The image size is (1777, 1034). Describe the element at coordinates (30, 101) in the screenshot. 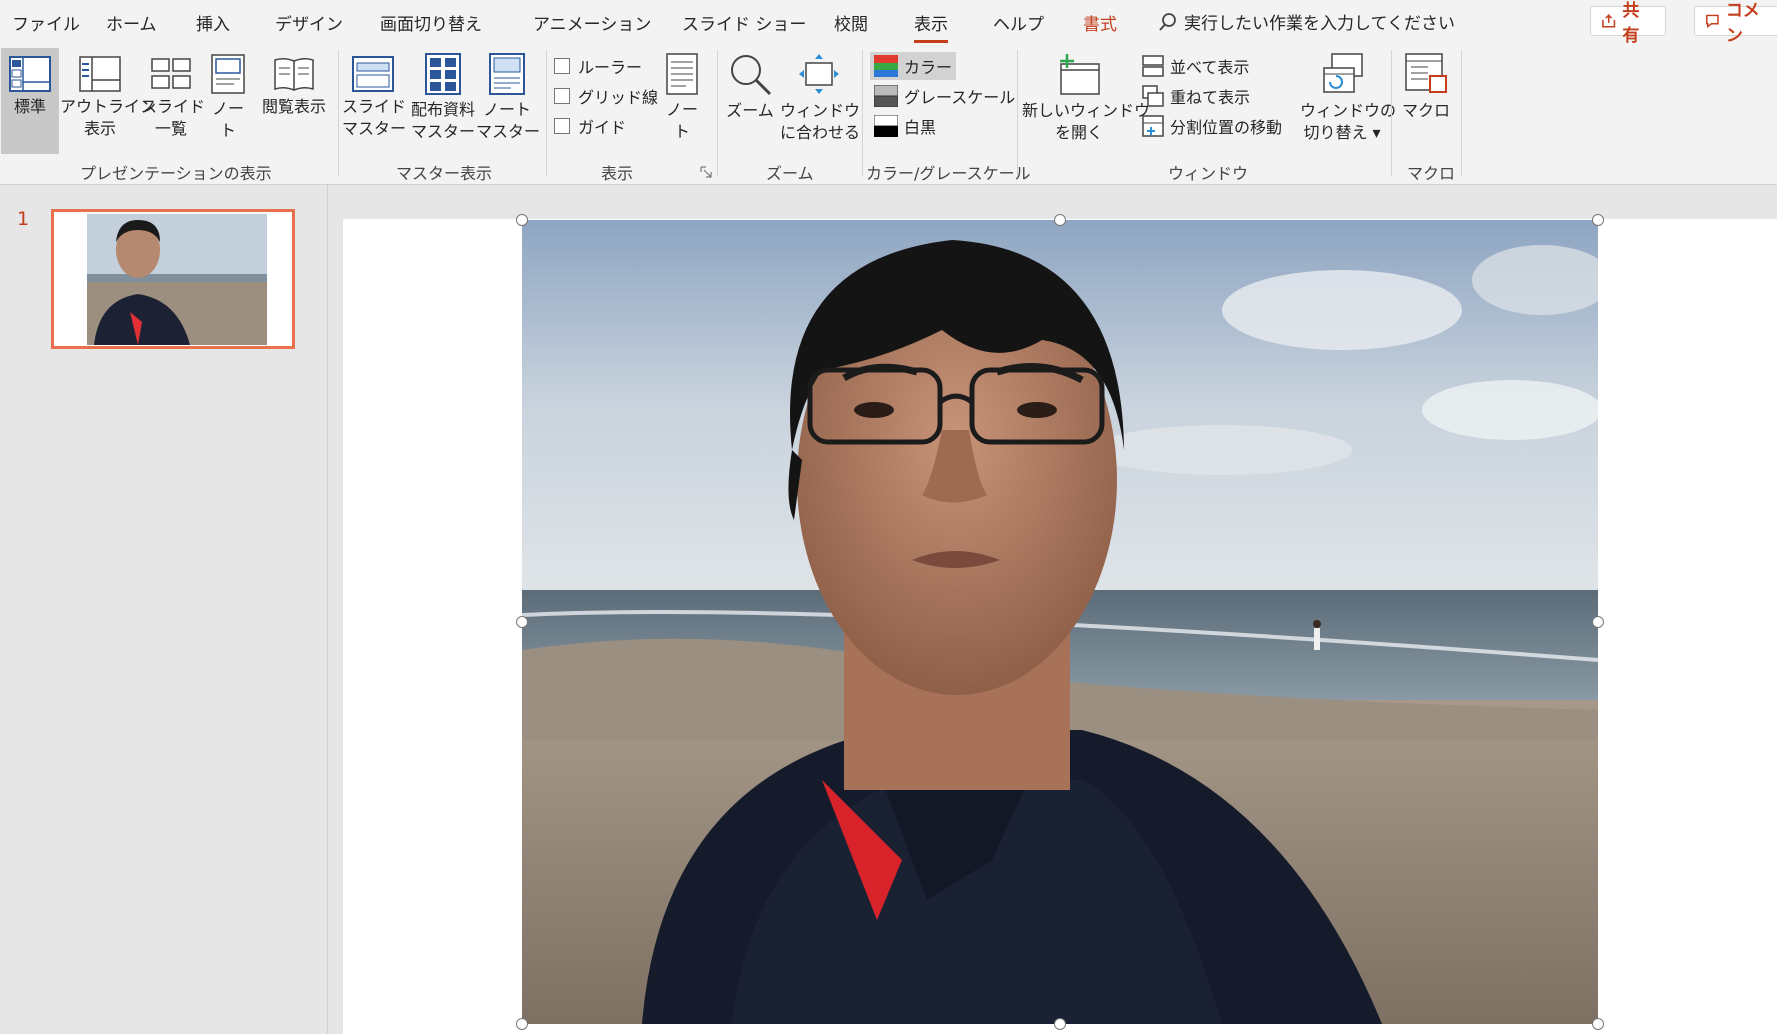

I see `normal-view-button: 標準` at that location.